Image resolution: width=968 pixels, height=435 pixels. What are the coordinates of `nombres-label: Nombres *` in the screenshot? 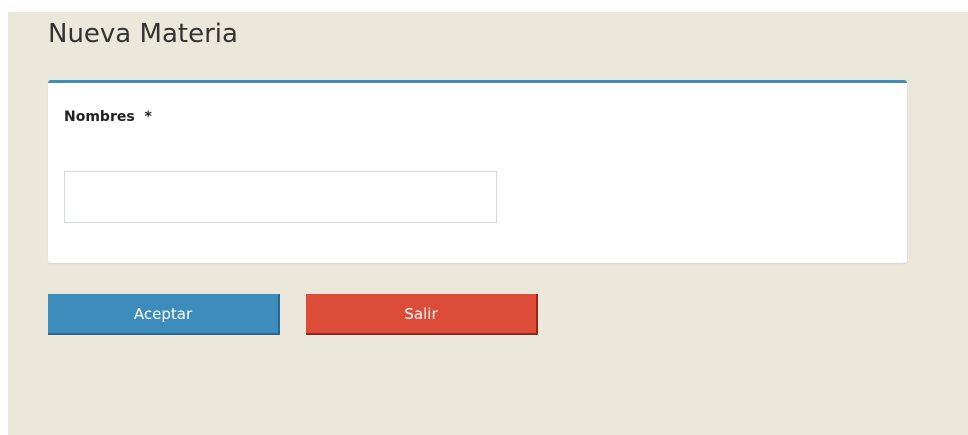 It's located at (108, 117).